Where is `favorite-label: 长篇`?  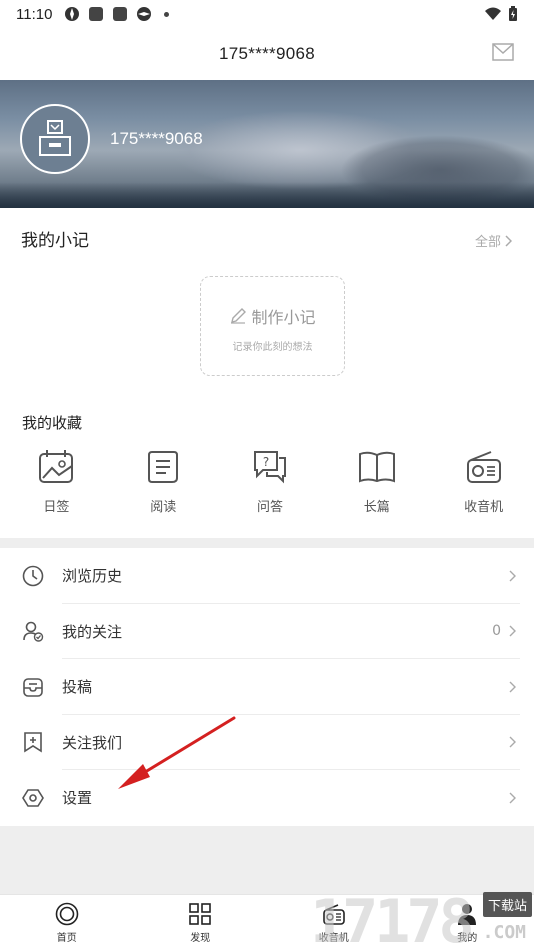 favorite-label: 长篇 is located at coordinates (376, 507).